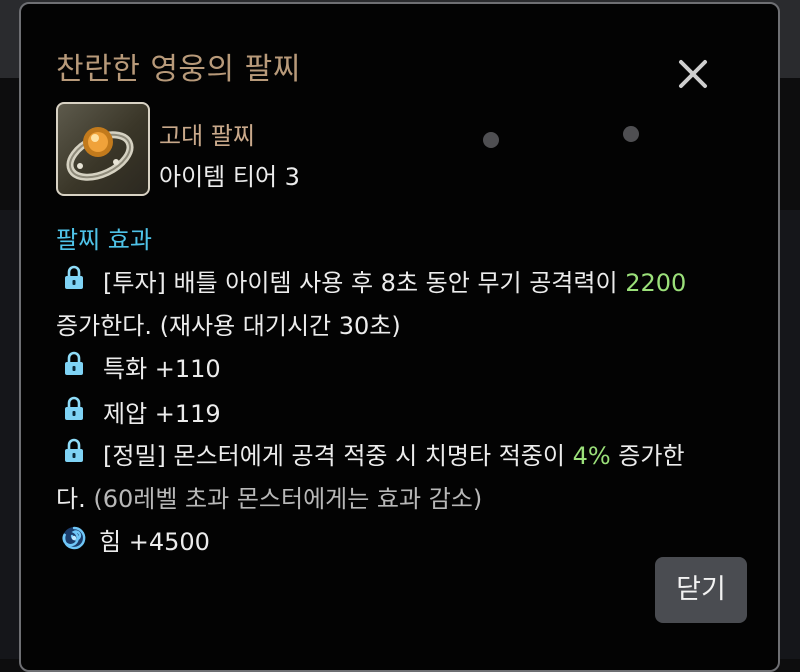  I want to click on effect-investment: [투자] 배틀 아이템 사용 후 8초 동안 무기 공격력이 2200, so click(394, 280).